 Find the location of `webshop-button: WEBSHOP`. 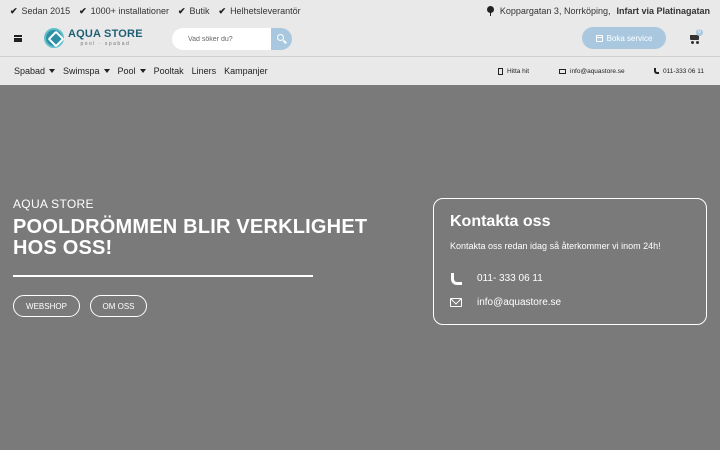

webshop-button: WEBSHOP is located at coordinates (46, 306).